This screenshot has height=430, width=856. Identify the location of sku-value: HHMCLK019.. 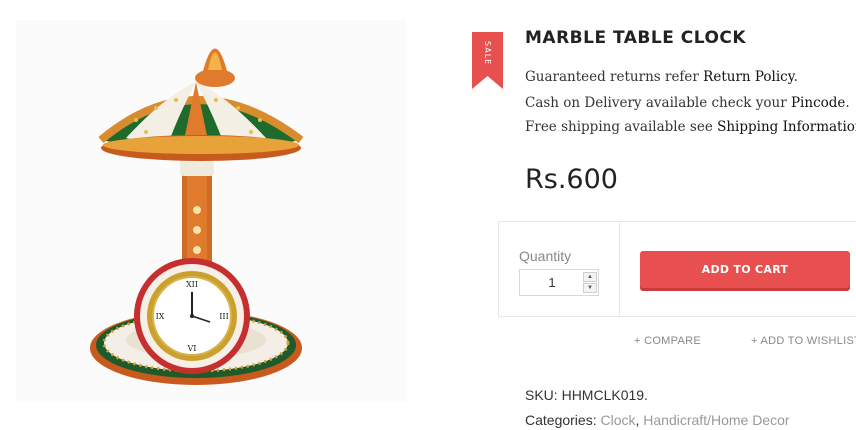
(604, 395).